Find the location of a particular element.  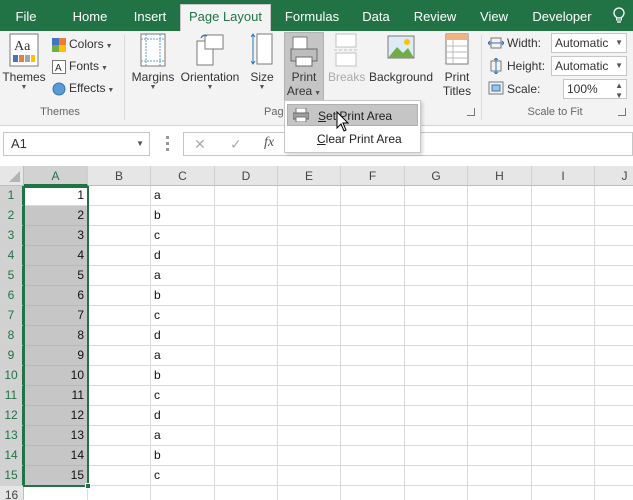

row-header-5: 5 is located at coordinates (12, 276).